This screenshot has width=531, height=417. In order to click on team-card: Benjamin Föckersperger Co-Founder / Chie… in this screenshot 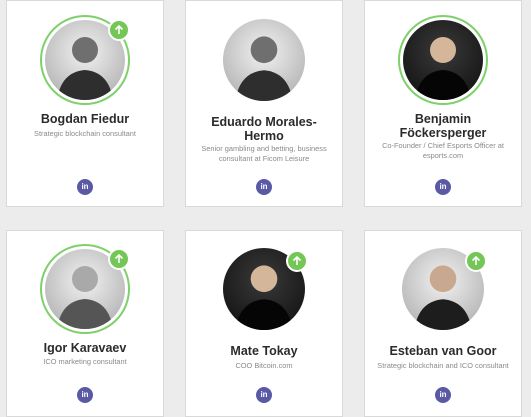, I will do `click(443, 103)`.